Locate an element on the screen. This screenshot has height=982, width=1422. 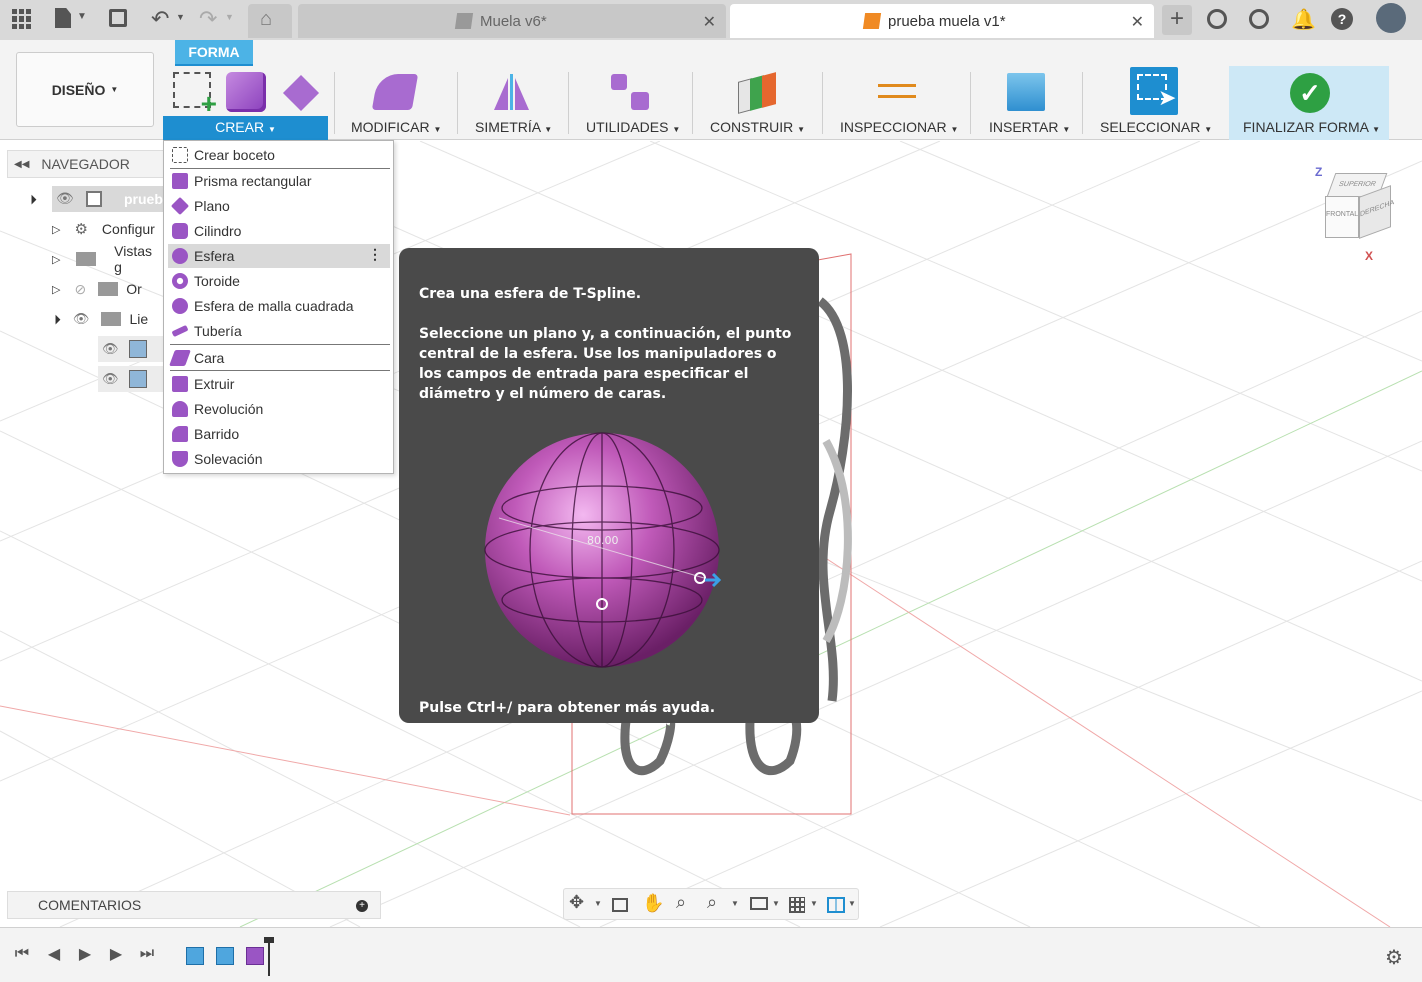
measure-icon is located at coordinates (897, 91).